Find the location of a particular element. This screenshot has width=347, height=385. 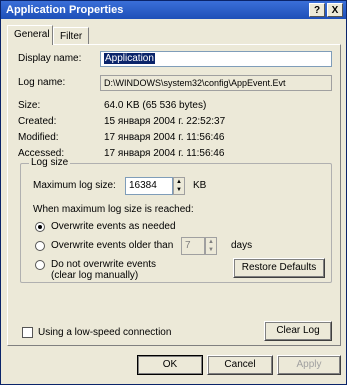

do-not-overwrite-label: Do not overwrite events is located at coordinates (103, 264).